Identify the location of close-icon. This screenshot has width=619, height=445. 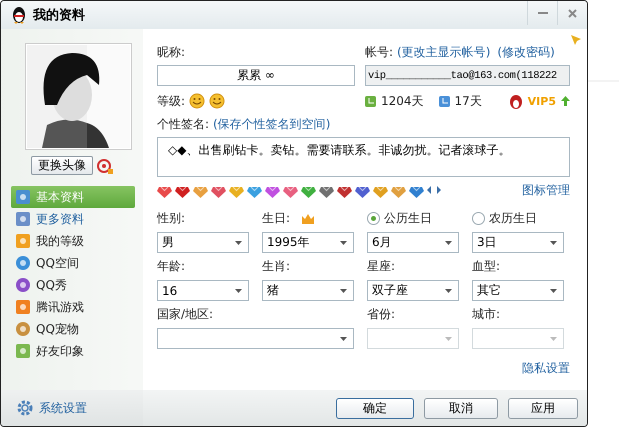
(572, 13).